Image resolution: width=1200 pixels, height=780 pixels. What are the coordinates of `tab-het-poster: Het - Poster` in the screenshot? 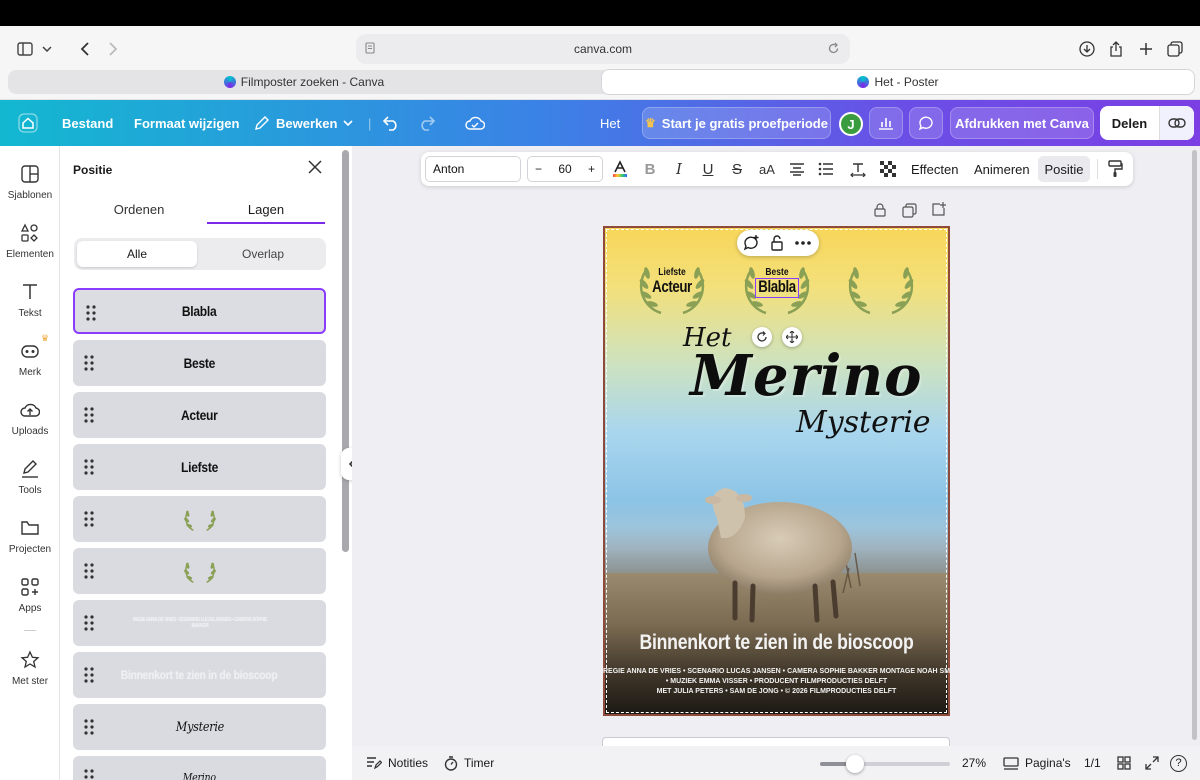 It's located at (898, 82).